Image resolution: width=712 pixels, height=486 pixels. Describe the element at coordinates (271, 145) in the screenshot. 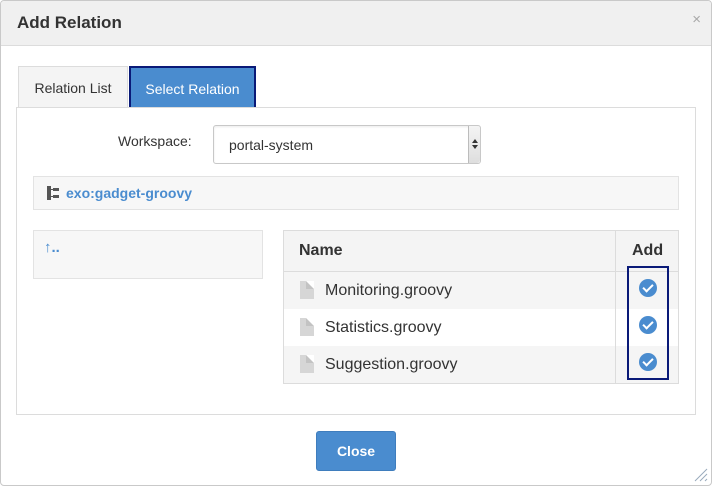

I see `workspace-select-value: portal-system` at that location.